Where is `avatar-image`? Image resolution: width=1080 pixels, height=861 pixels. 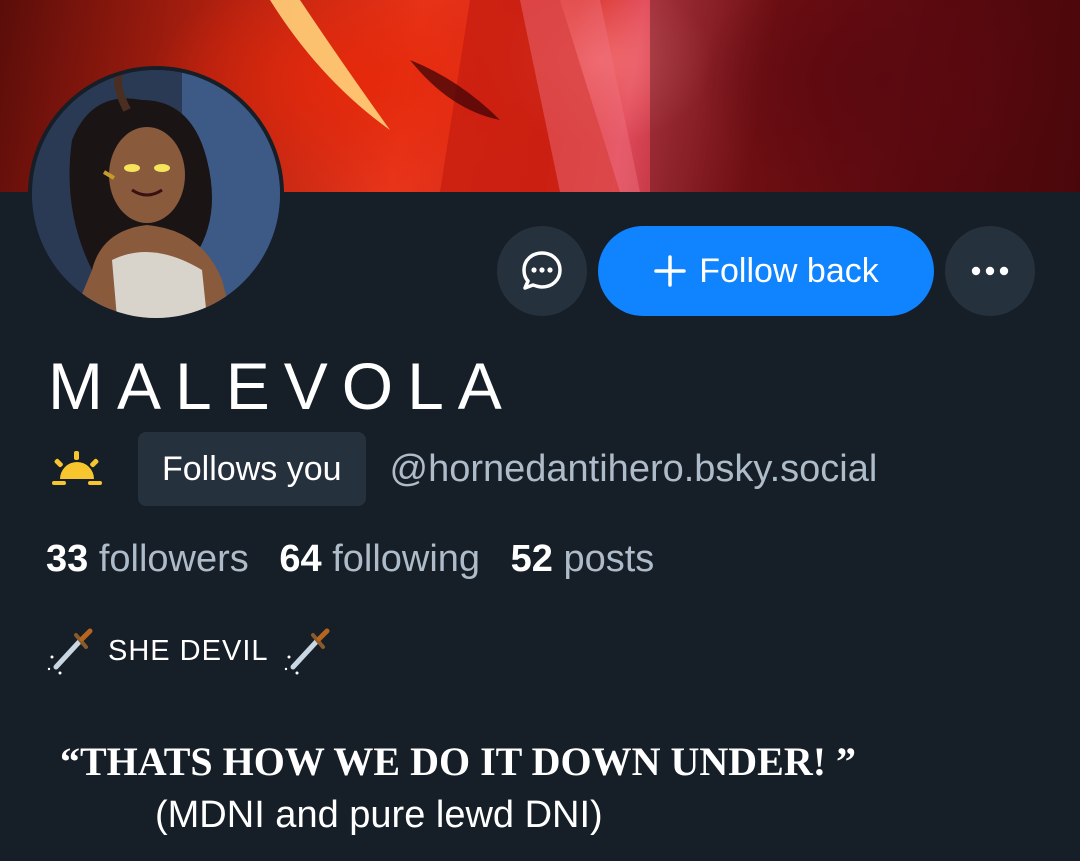 avatar-image is located at coordinates (156, 194).